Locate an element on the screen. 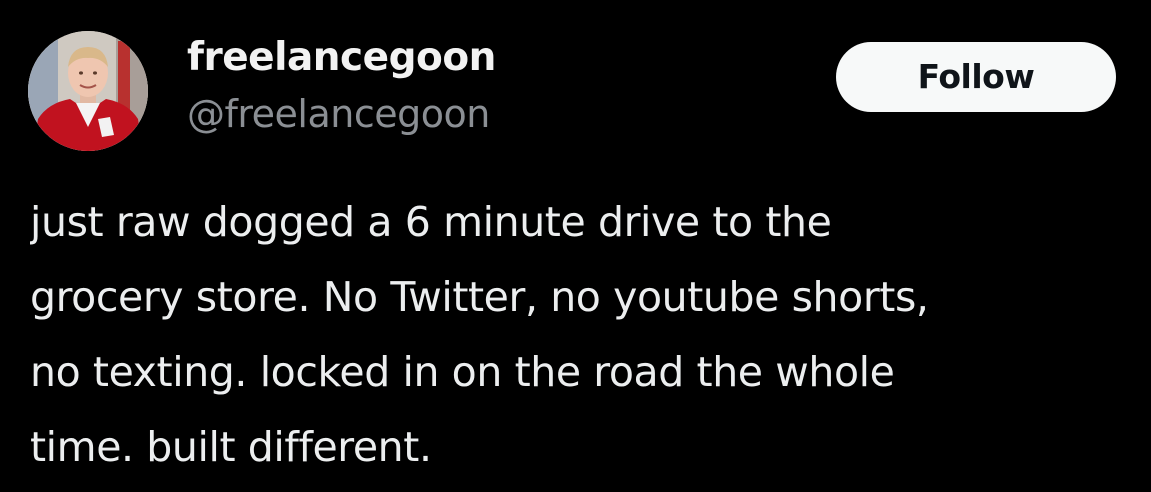  author-handle: @freelancegoon is located at coordinates (338, 114).